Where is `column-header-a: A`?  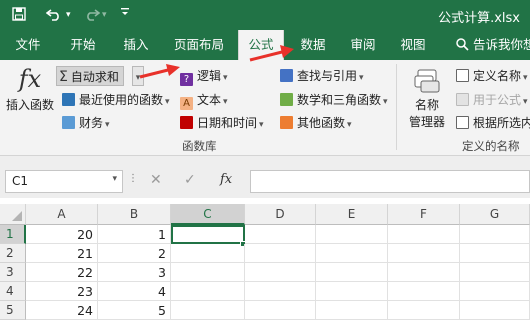
column-header-a: A is located at coordinates (62, 214).